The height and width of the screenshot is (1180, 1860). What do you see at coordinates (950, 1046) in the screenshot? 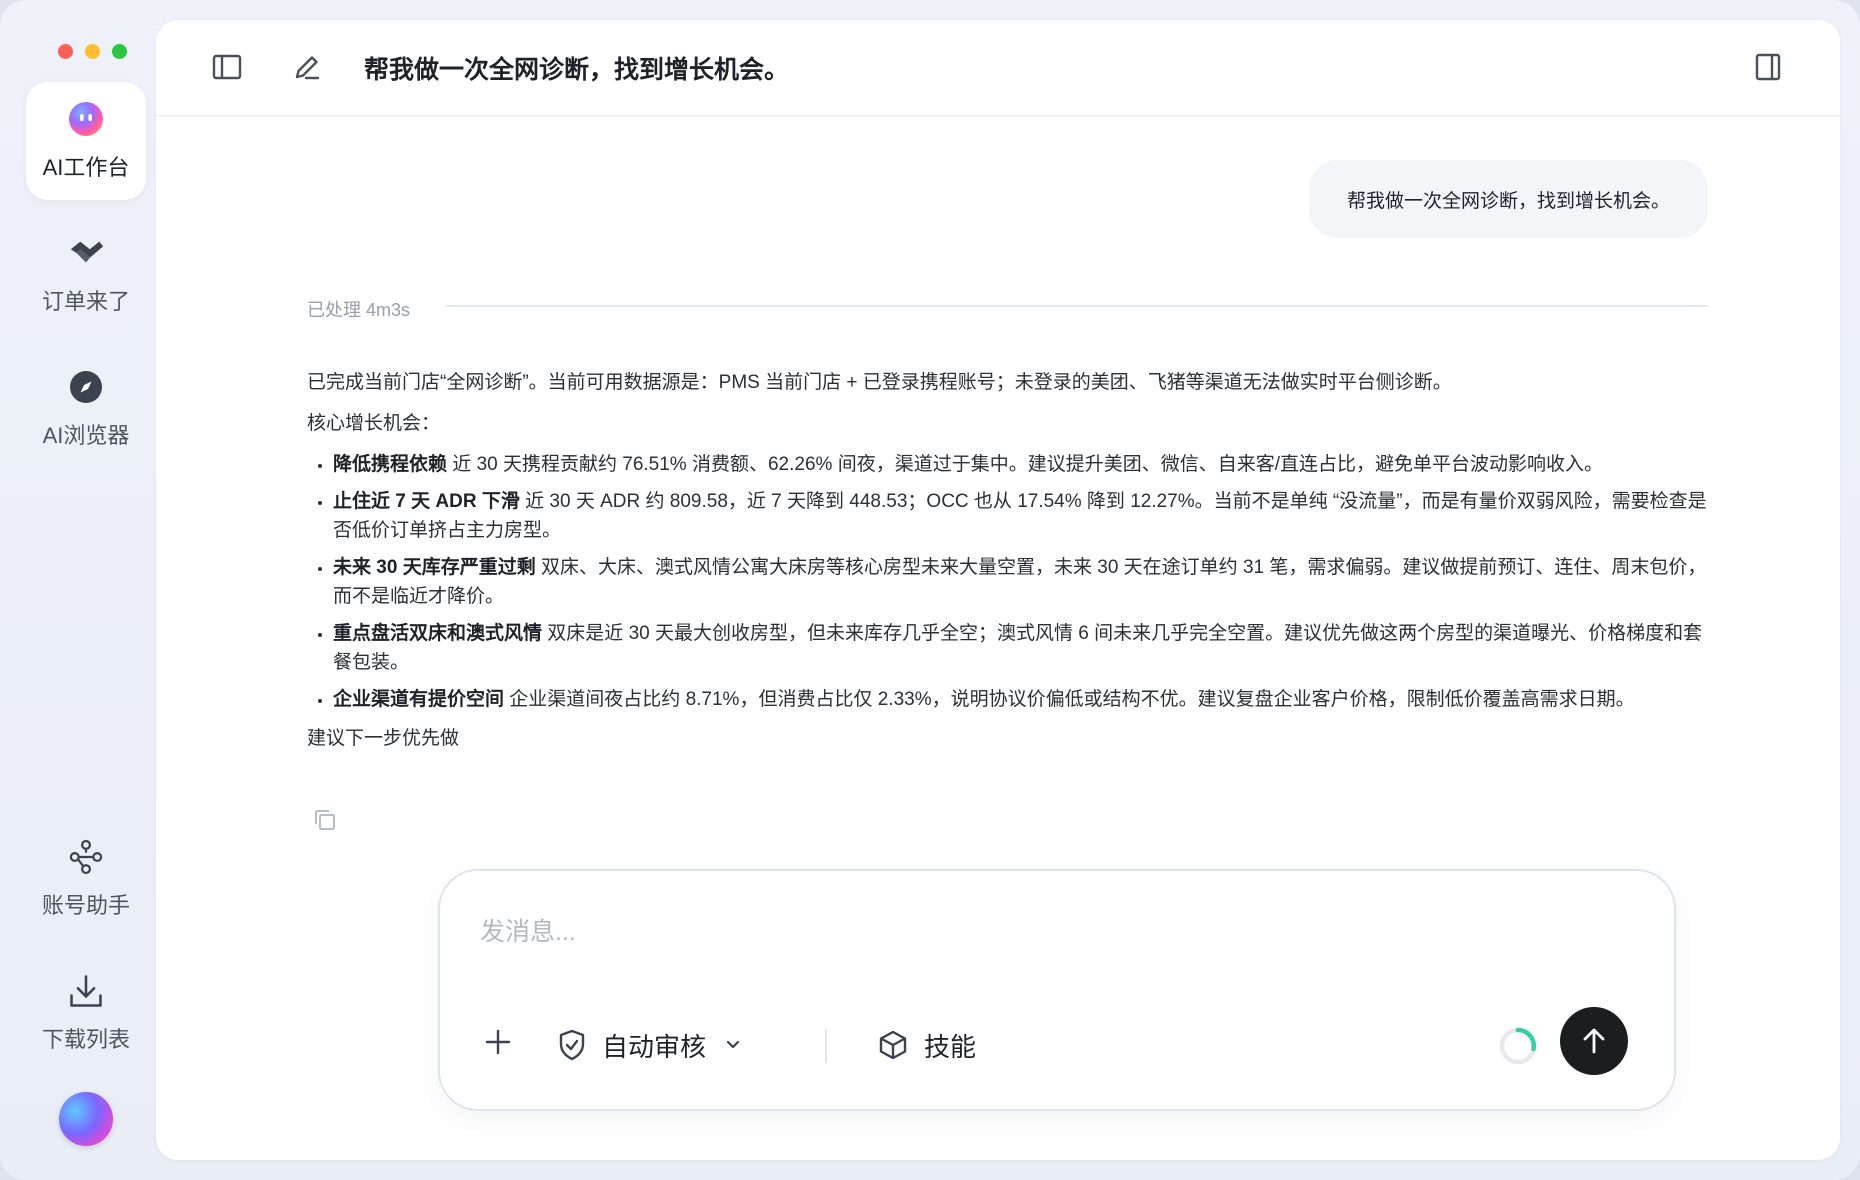
I see `skills-label: 技能` at bounding box center [950, 1046].